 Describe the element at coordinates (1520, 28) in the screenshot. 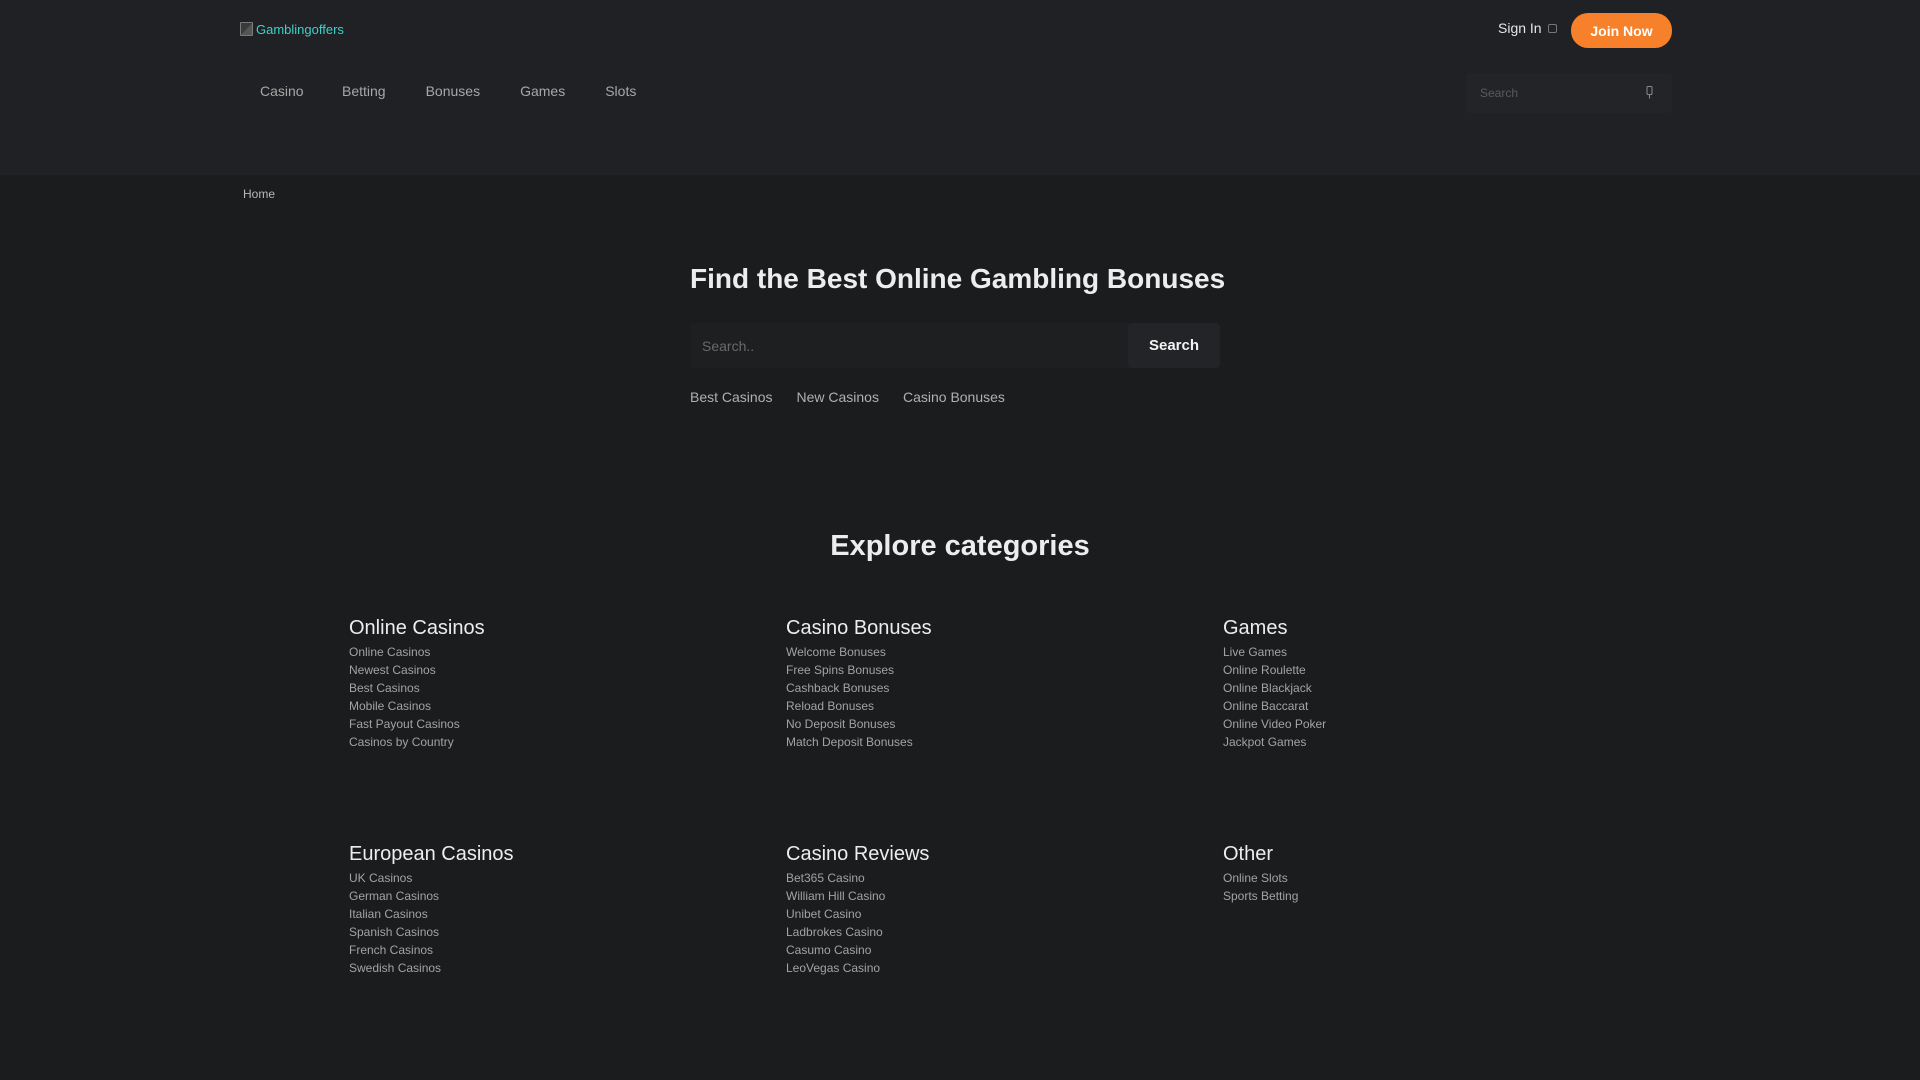

I see `sign-in-label: Sign In` at that location.